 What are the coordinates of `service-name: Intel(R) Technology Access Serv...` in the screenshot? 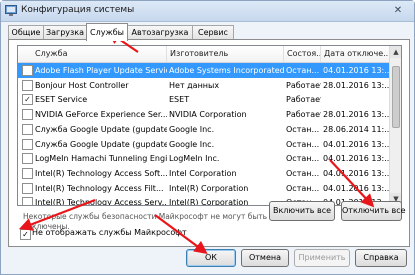 It's located at (101, 202).